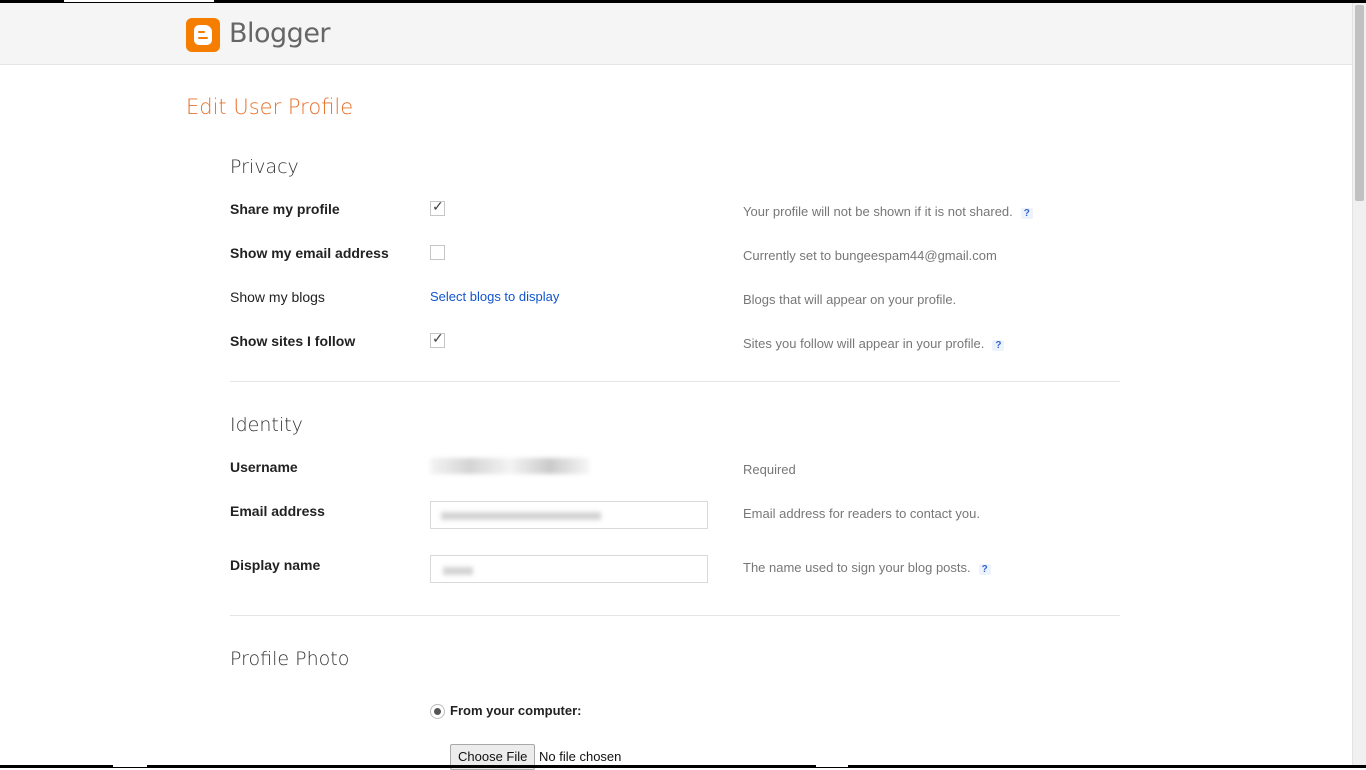 The image size is (1366, 770). What do you see at coordinates (280, 33) in the screenshot?
I see `app-name: Blogger` at bounding box center [280, 33].